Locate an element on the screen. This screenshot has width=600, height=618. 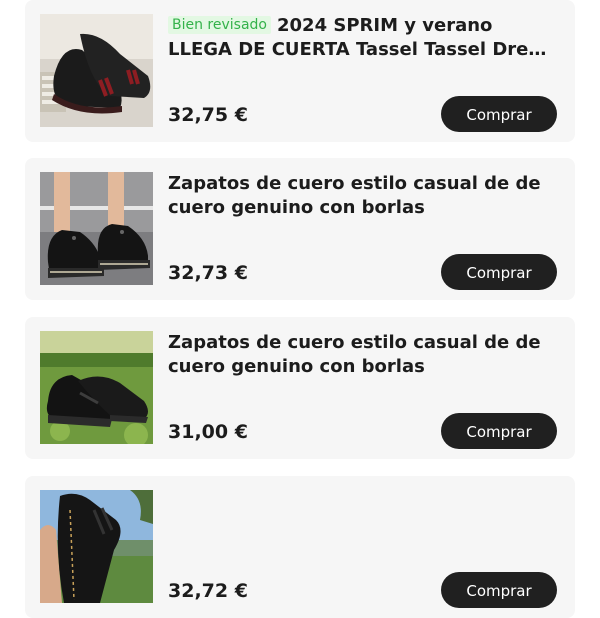
reviewed-badge: Bien revisado is located at coordinates (219, 25).